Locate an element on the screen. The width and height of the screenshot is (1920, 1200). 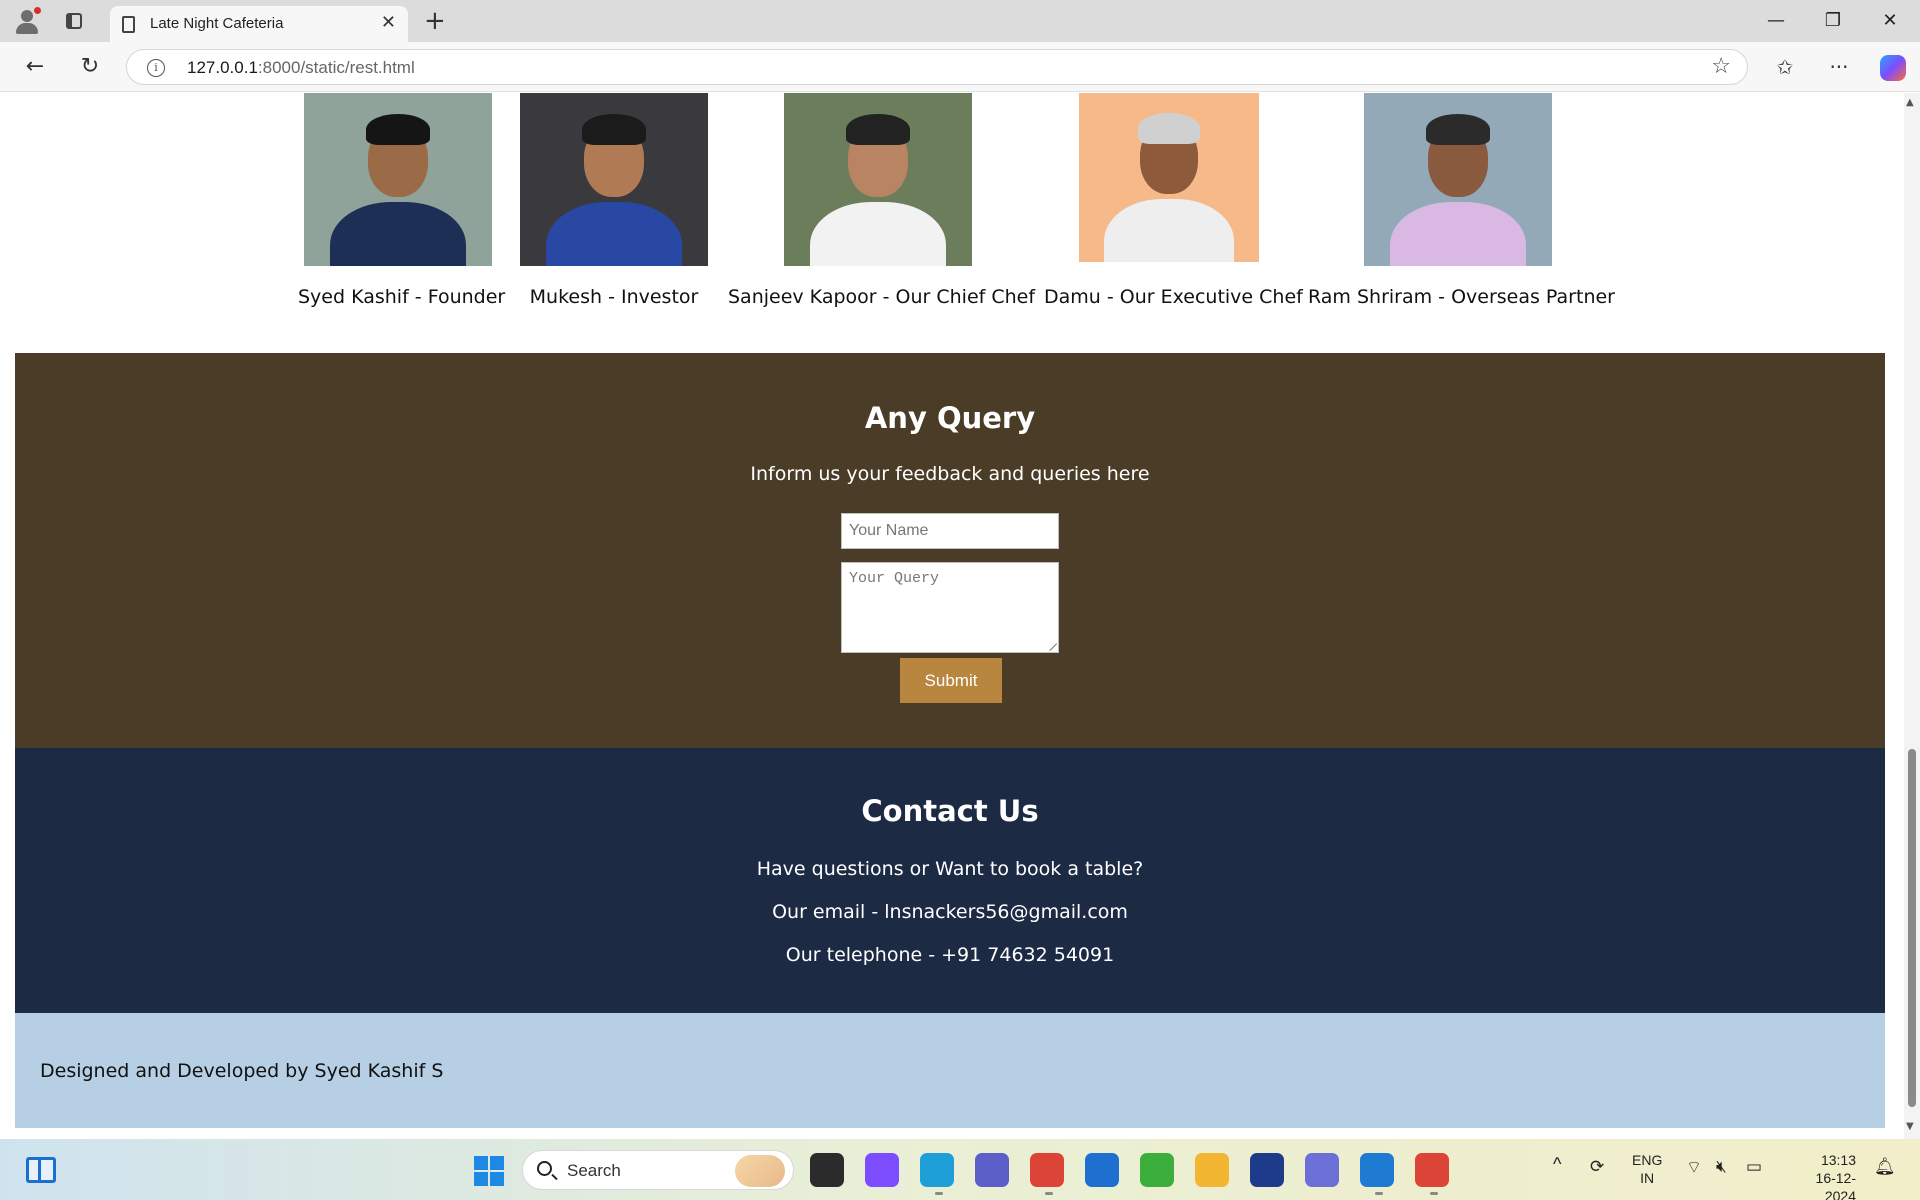
tab-actions-icon is located at coordinates (75, 21).